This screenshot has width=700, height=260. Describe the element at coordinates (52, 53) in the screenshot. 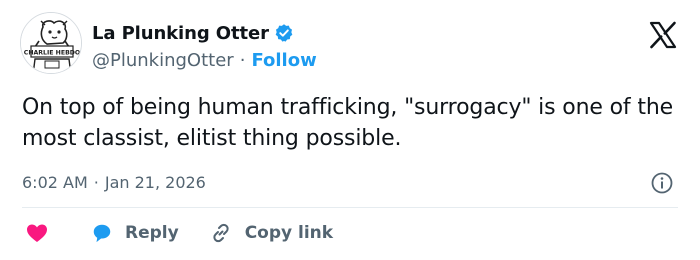

I see `avatar-sign-text: CHARLIE HEBDO` at that location.